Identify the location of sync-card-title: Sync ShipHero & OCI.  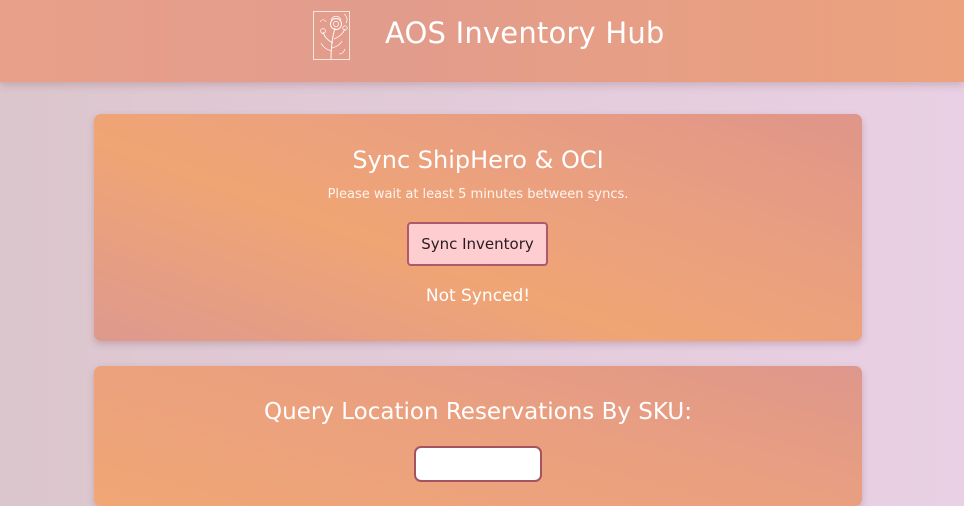
(478, 160).